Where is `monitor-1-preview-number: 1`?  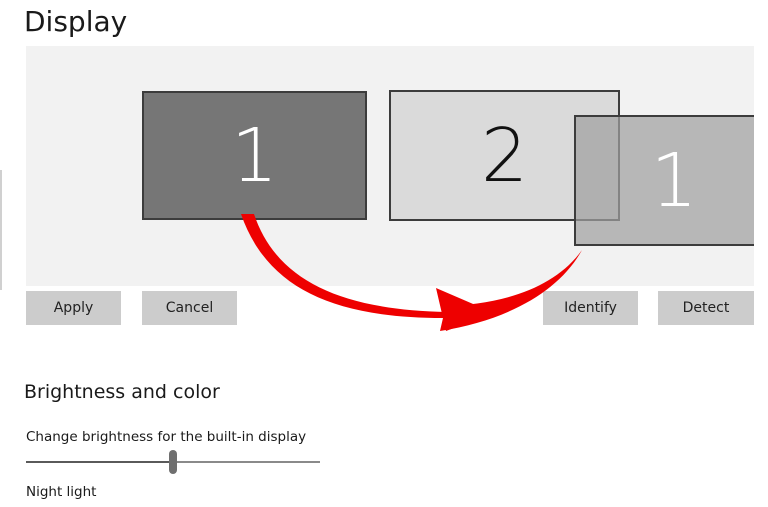
monitor-1-preview-number: 1 is located at coordinates (674, 180).